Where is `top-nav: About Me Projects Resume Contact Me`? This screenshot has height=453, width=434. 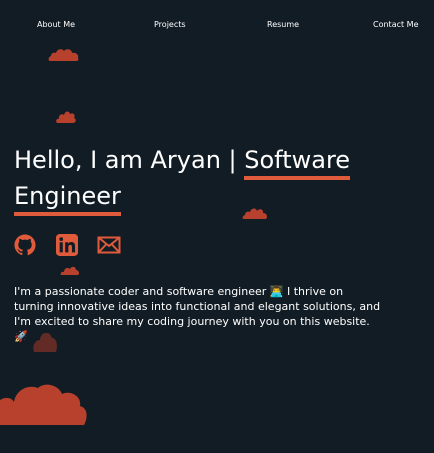 top-nav: About Me Projects Resume Contact Me is located at coordinates (217, 25).